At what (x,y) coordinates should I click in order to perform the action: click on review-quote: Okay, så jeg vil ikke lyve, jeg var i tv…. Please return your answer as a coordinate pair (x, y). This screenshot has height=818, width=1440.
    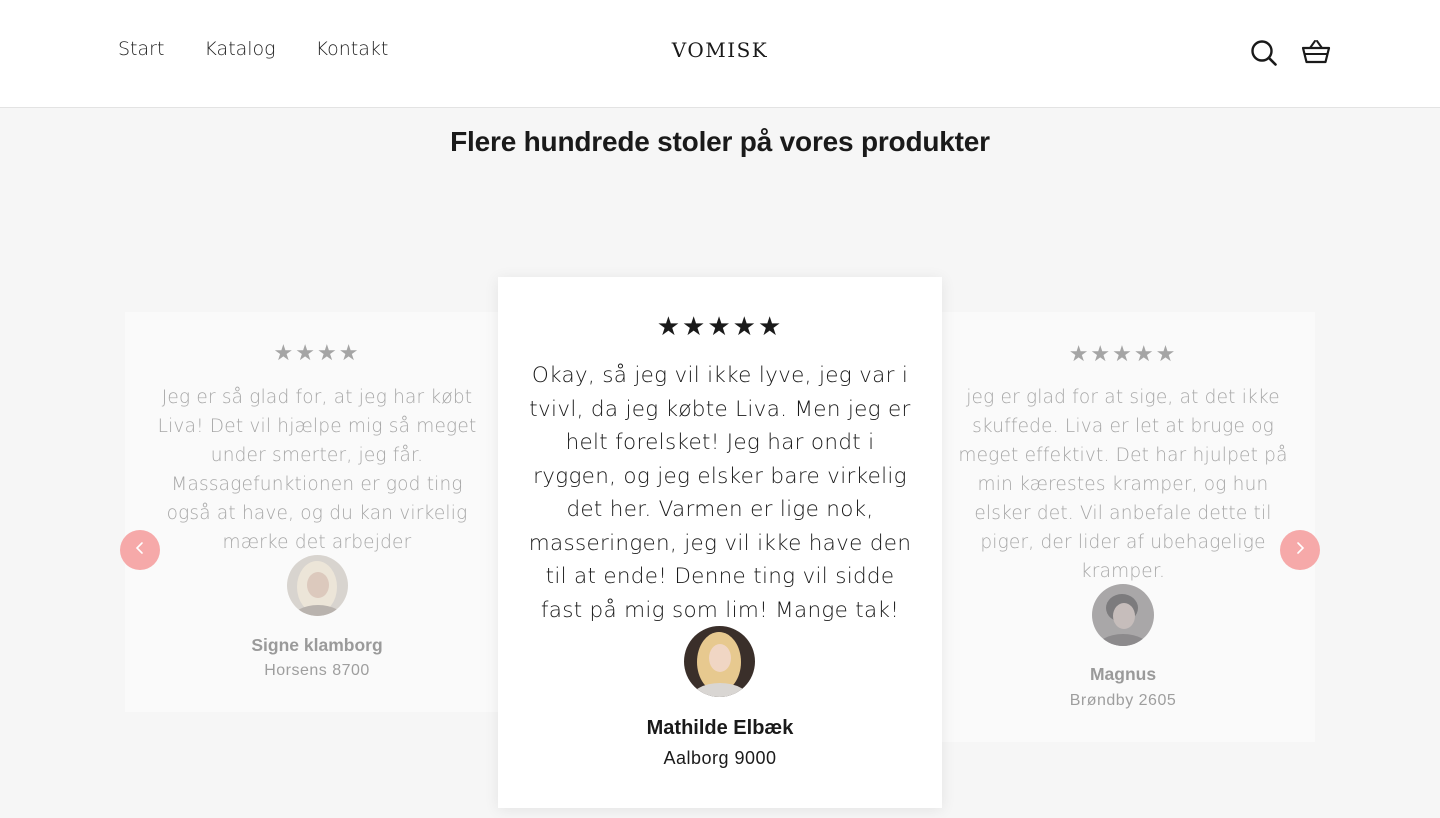
    Looking at the image, I should click on (720, 493).